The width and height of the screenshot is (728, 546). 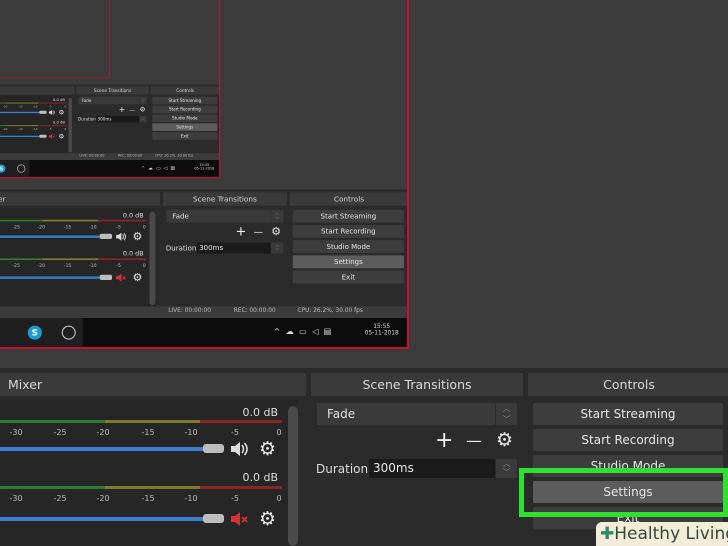 I want to click on cpu-status: CPU: 26.2%, 30.00 fps, so click(x=174, y=155).